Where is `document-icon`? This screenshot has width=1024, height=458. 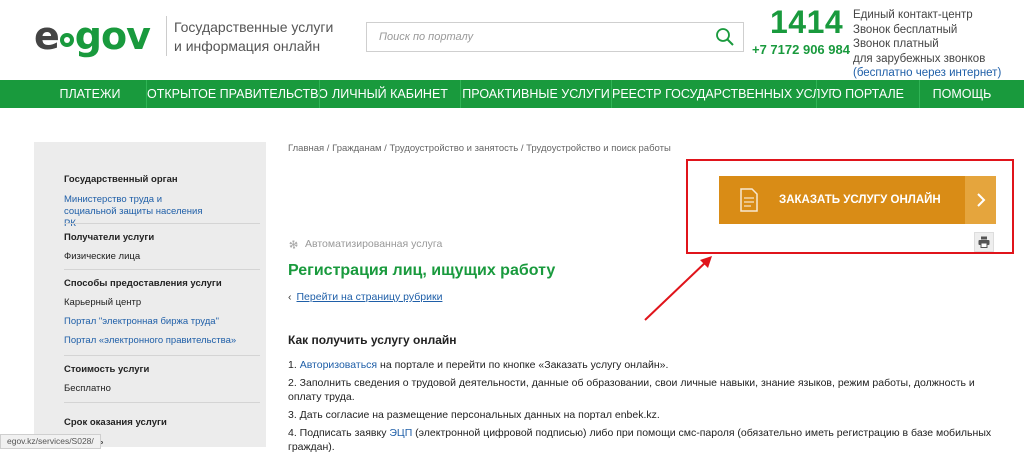
document-icon is located at coordinates (749, 200).